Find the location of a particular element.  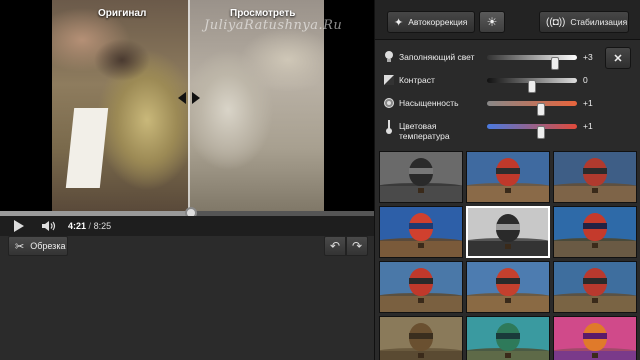

saturation-label: Насыщенность is located at coordinates (429, 103).